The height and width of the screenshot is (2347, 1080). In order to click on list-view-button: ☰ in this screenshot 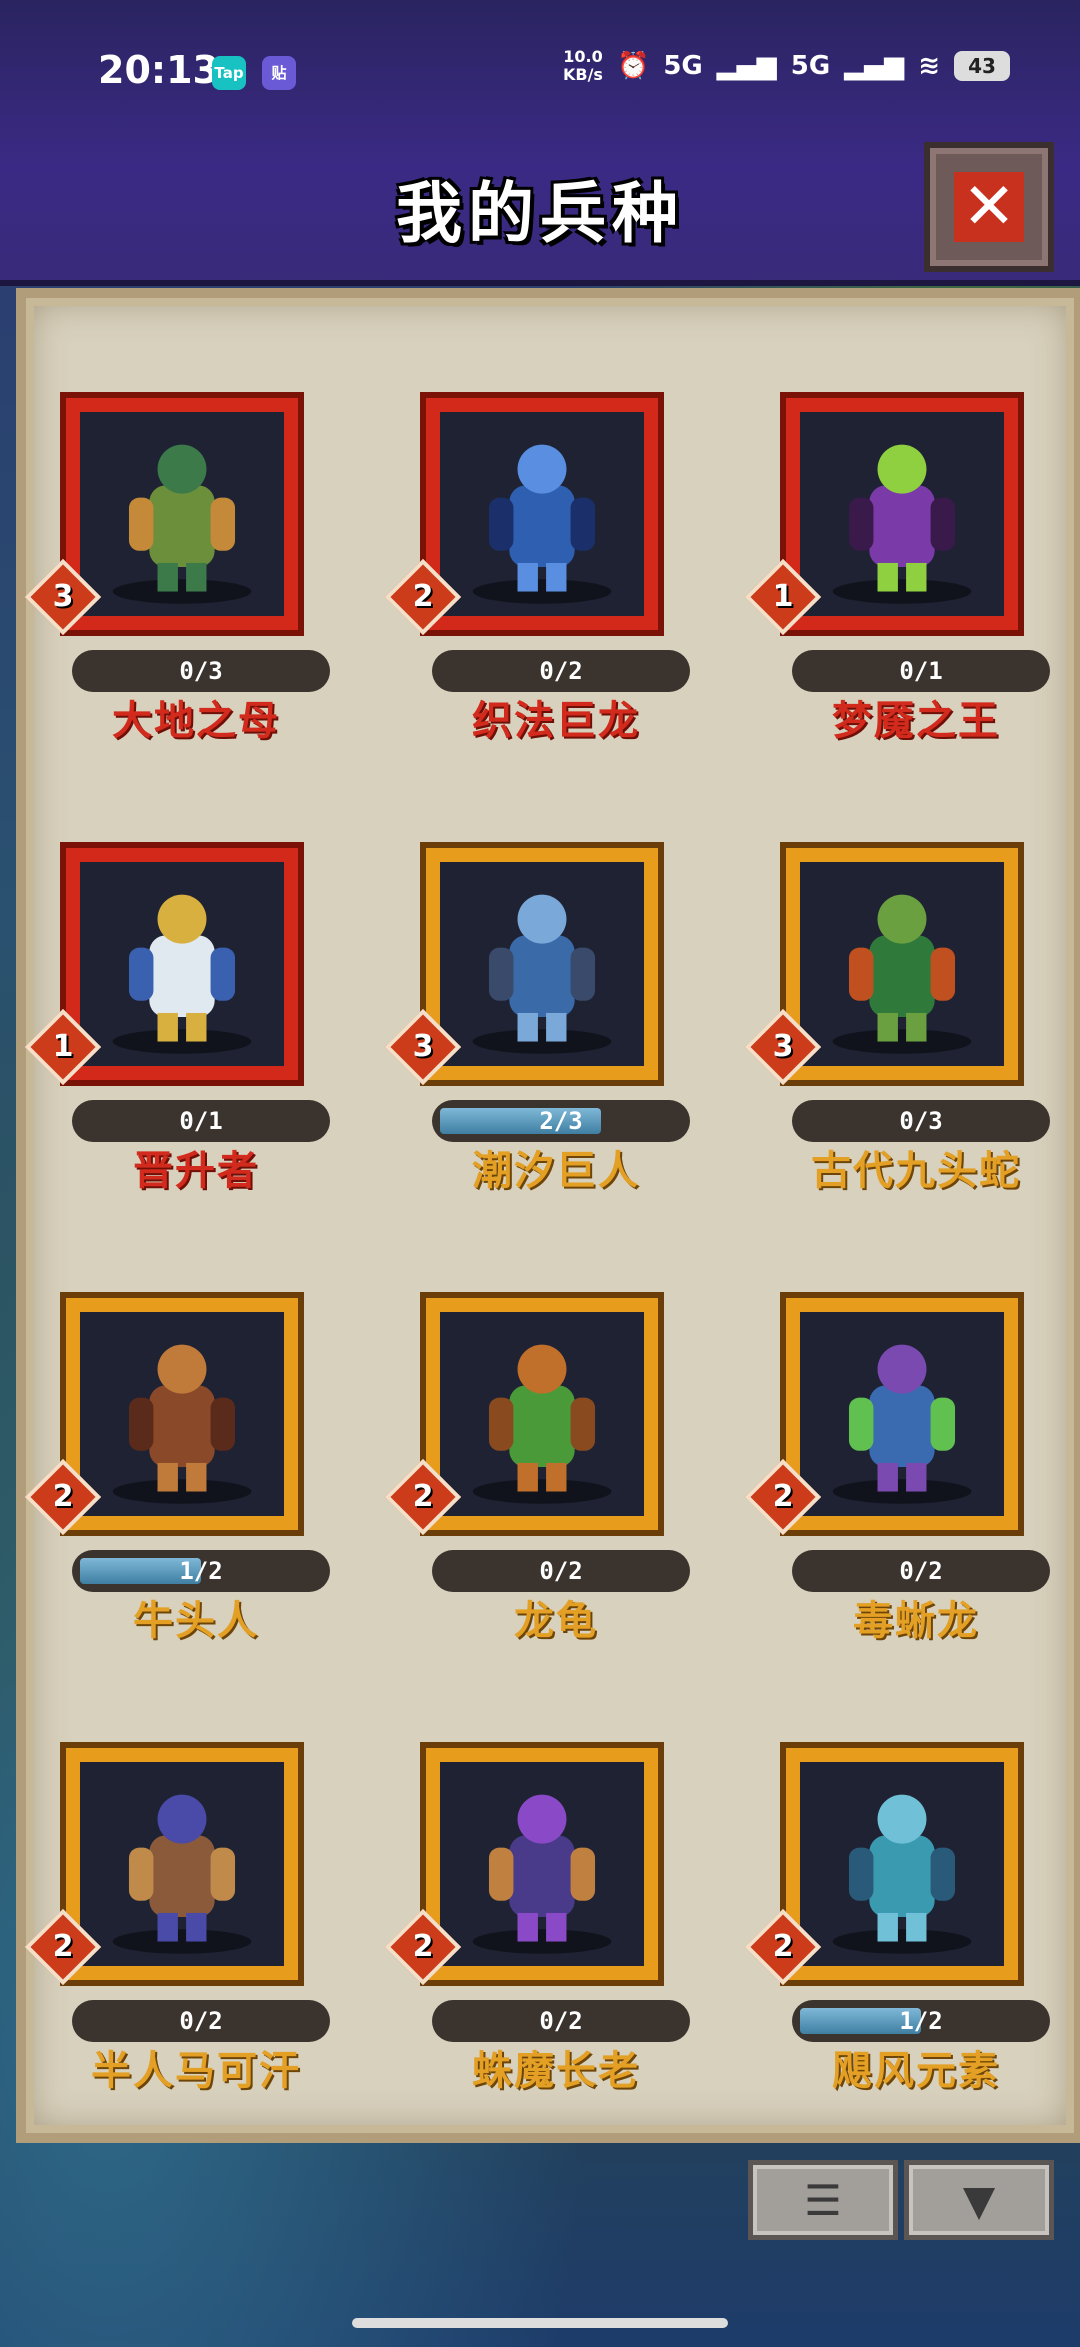, I will do `click(823, 2200)`.